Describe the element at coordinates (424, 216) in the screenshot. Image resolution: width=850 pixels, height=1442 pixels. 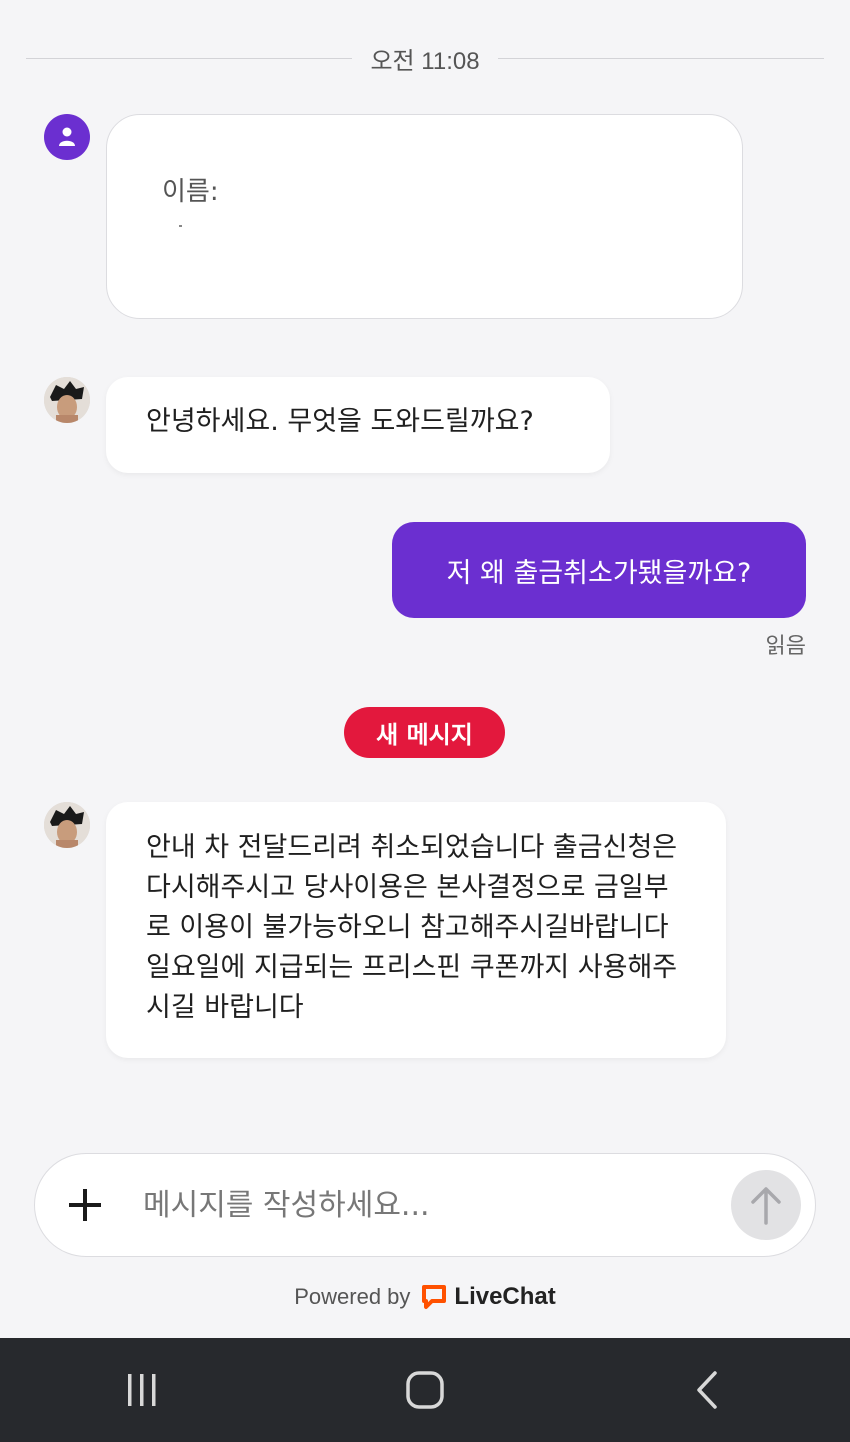
I see `prechat-form-card: 이름:` at that location.